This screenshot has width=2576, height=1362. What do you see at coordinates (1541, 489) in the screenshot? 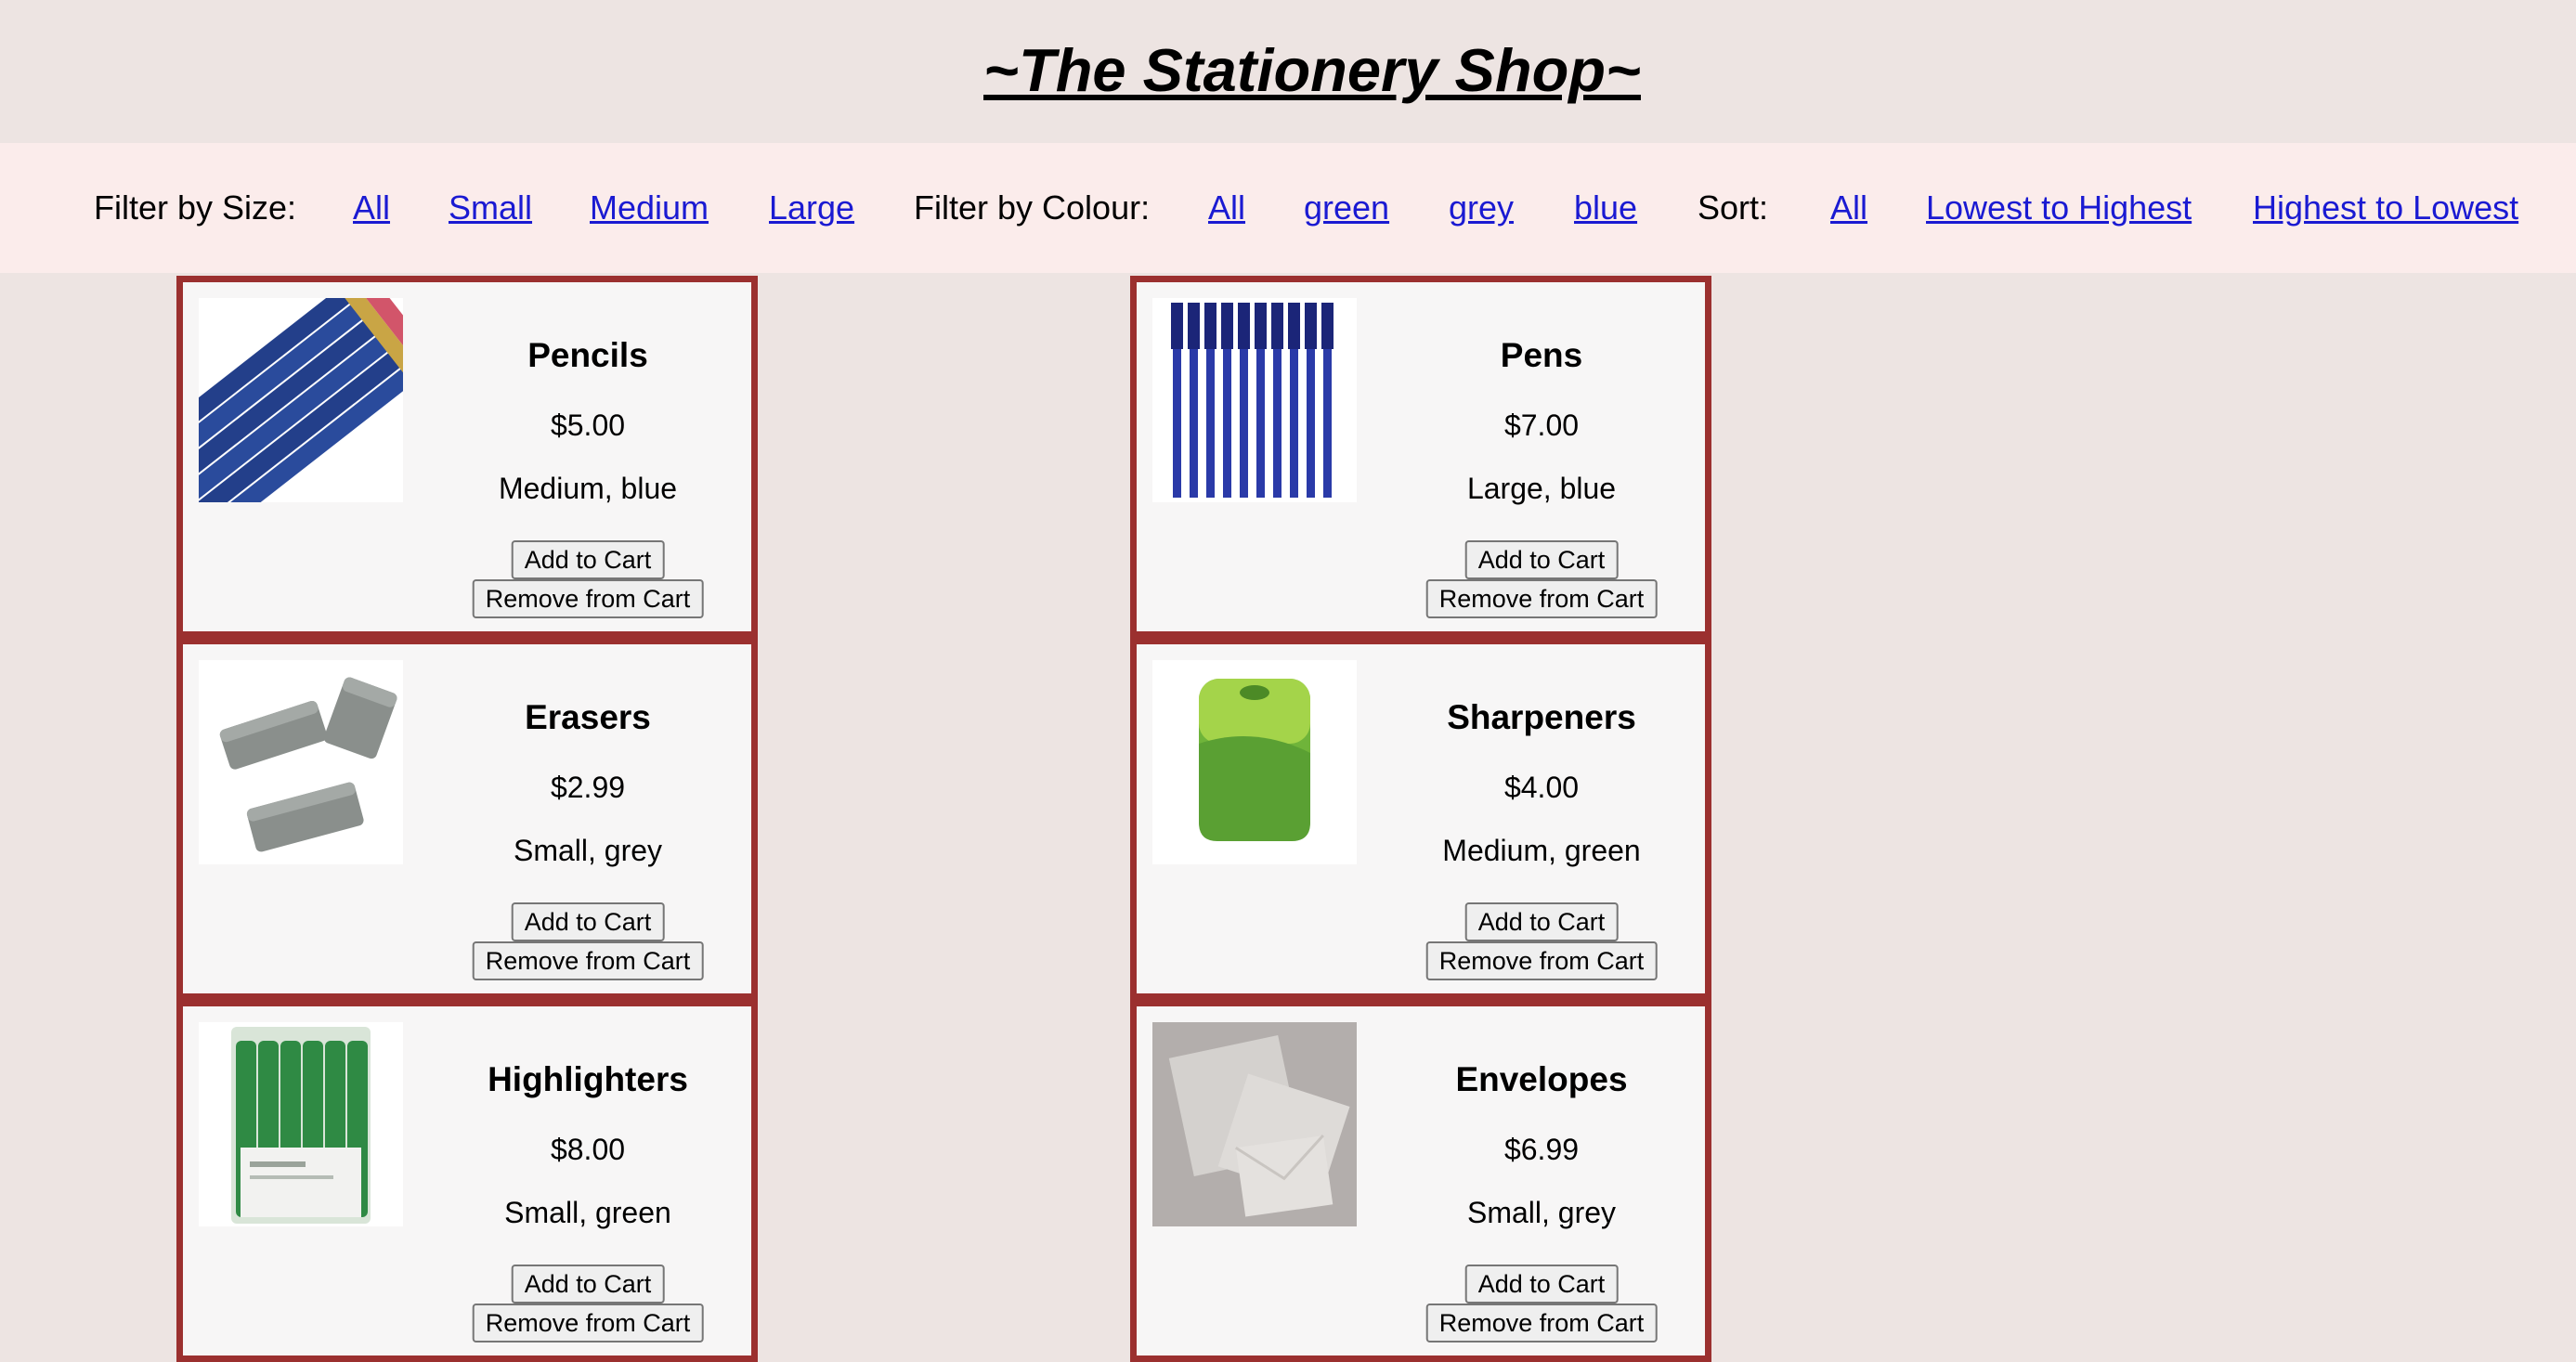
I see `product-attributes: Large, blue` at bounding box center [1541, 489].